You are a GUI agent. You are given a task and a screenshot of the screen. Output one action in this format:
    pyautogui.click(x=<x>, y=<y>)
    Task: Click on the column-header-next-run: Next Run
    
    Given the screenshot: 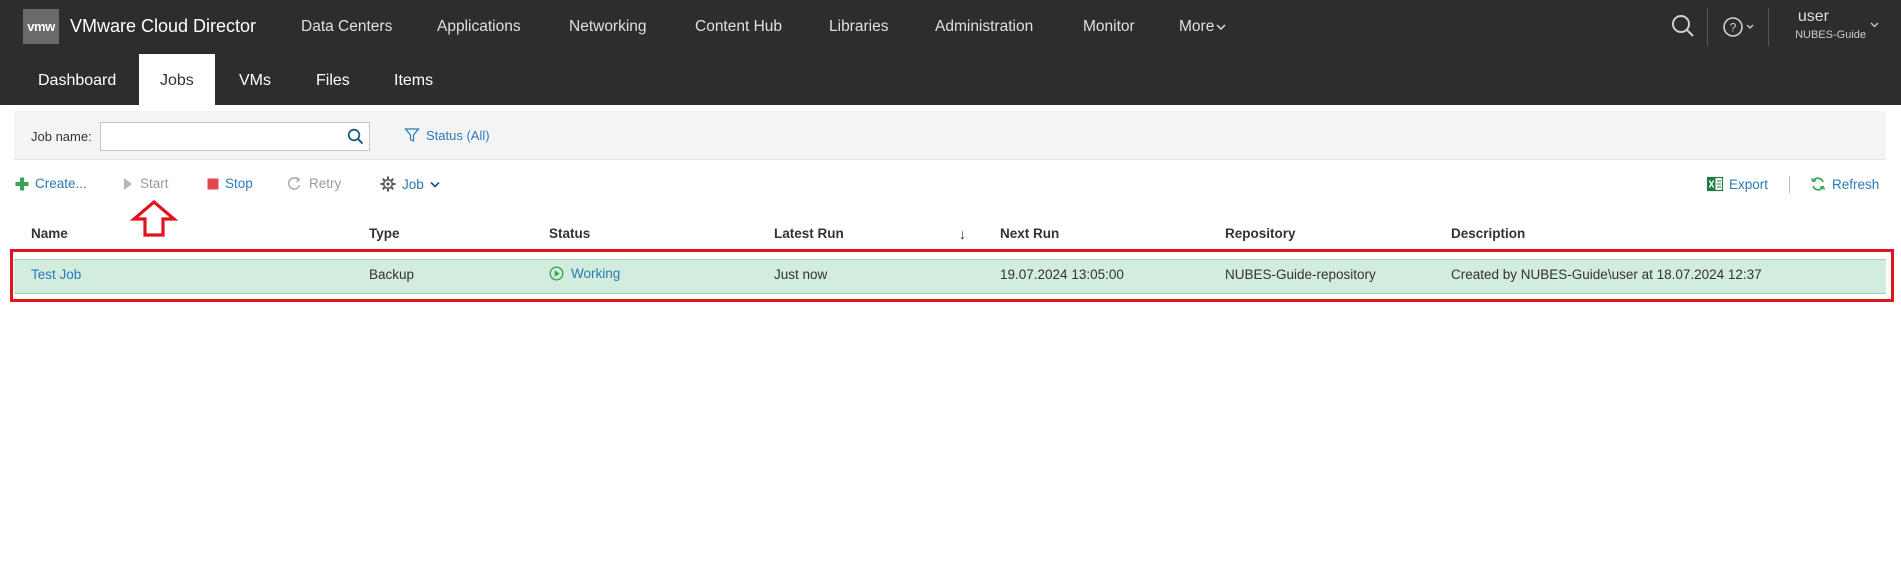 What is the action you would take?
    pyautogui.click(x=1029, y=233)
    